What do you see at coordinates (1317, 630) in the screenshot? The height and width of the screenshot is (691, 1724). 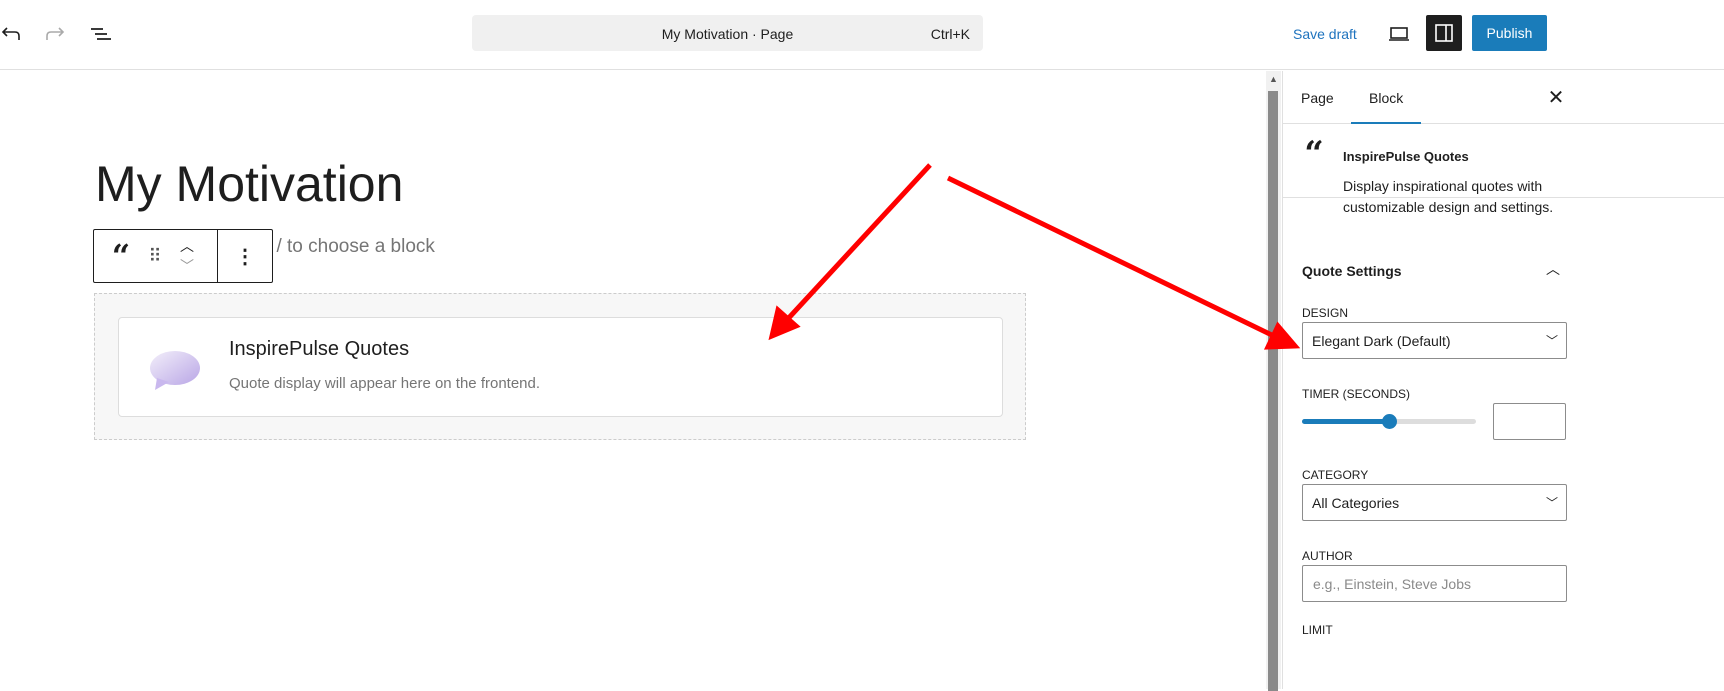 I see `limit-label: LIMIT` at bounding box center [1317, 630].